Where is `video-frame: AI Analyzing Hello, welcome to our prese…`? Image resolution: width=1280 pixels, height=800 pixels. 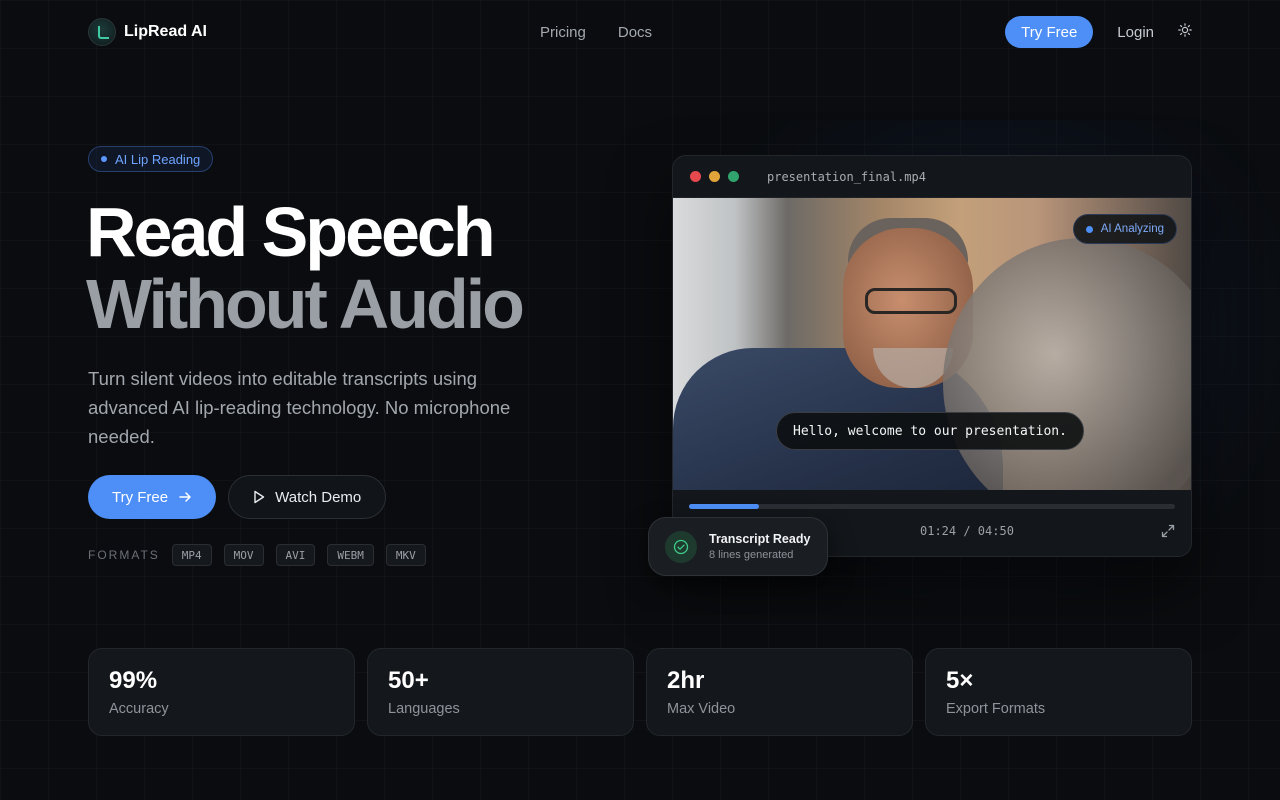 video-frame: AI Analyzing Hello, welcome to our prese… is located at coordinates (932, 344).